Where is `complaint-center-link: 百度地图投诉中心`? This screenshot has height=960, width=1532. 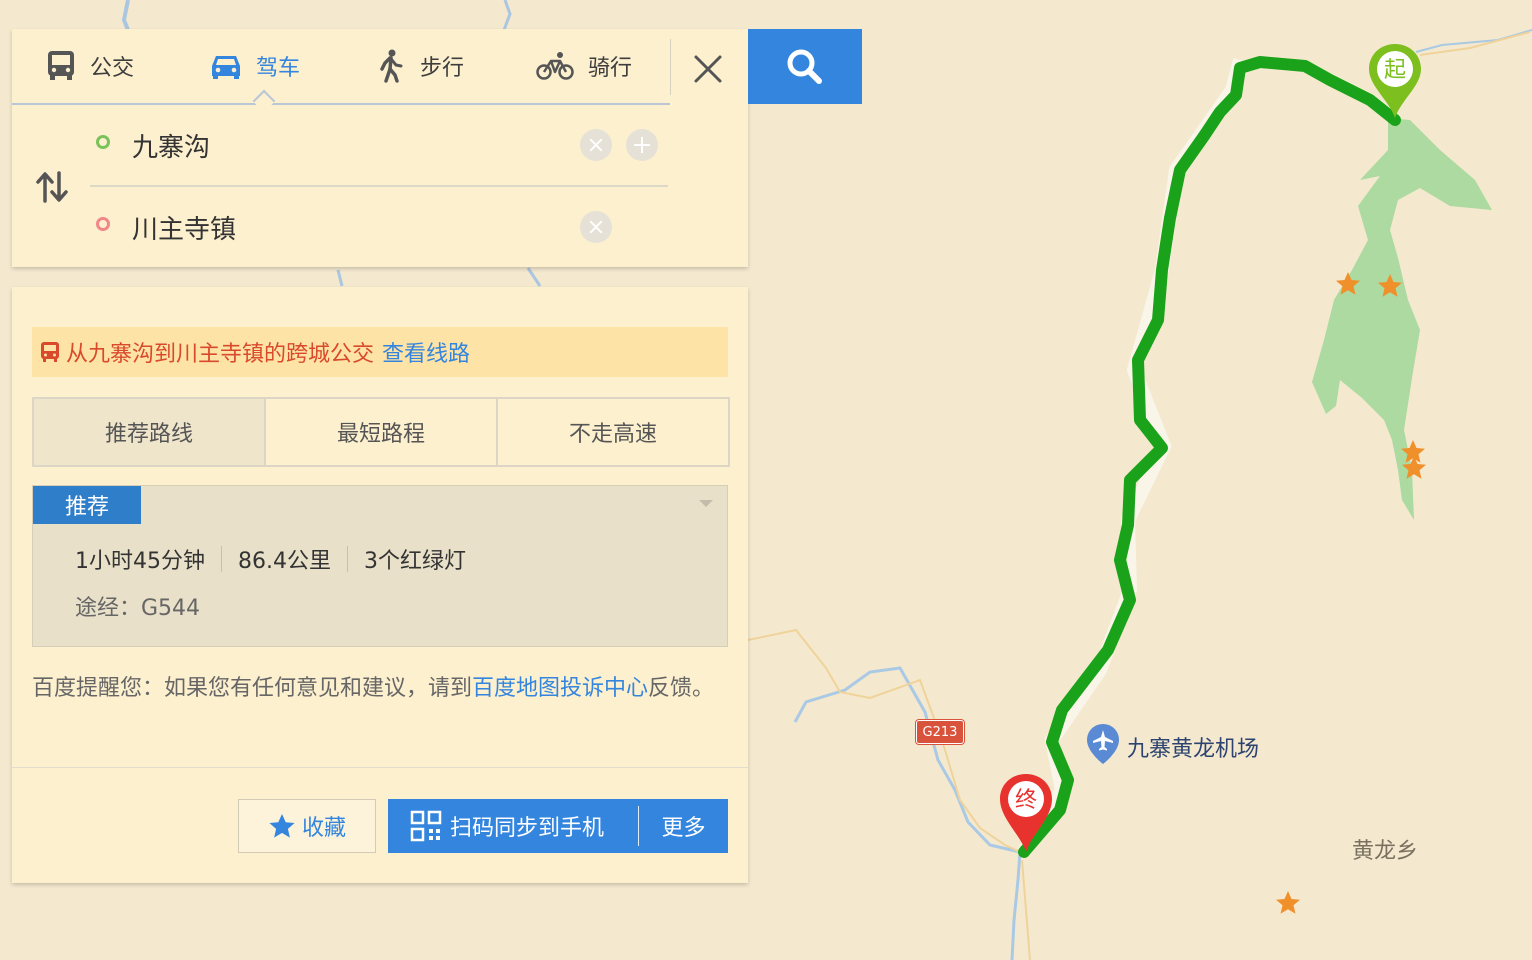 complaint-center-link: 百度地图投诉中心 is located at coordinates (560, 688).